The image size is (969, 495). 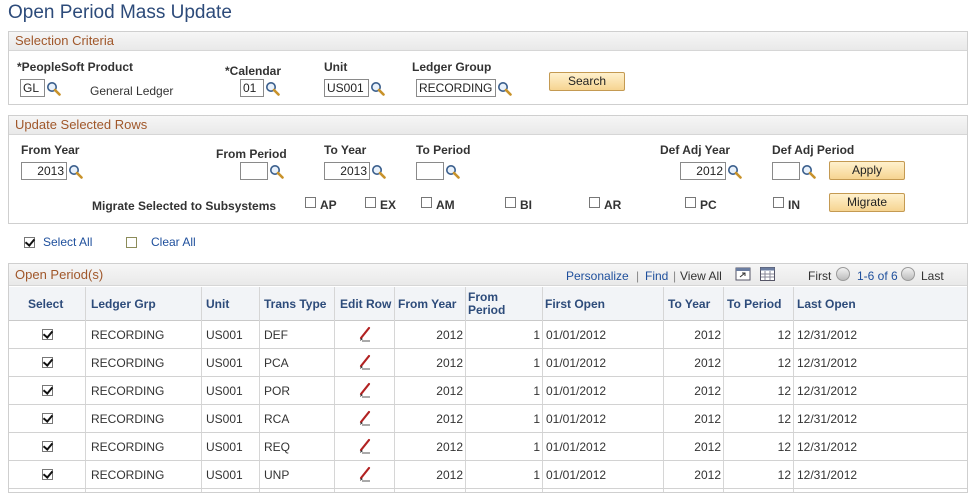 I want to click on def-adj-period-lookup-icon, so click(x=808, y=171).